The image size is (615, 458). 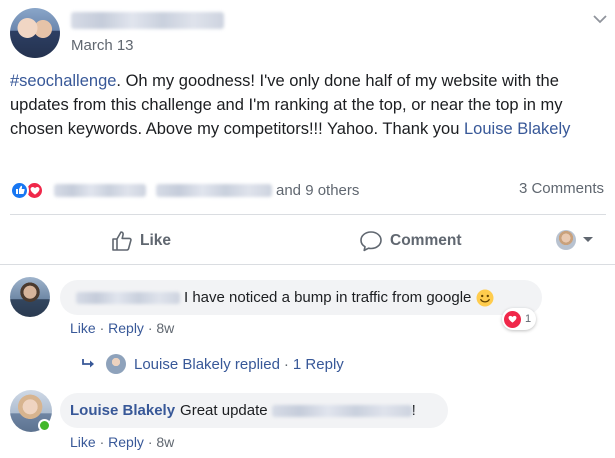 I want to click on reactions-summary: and 9 others, so click(x=184, y=190).